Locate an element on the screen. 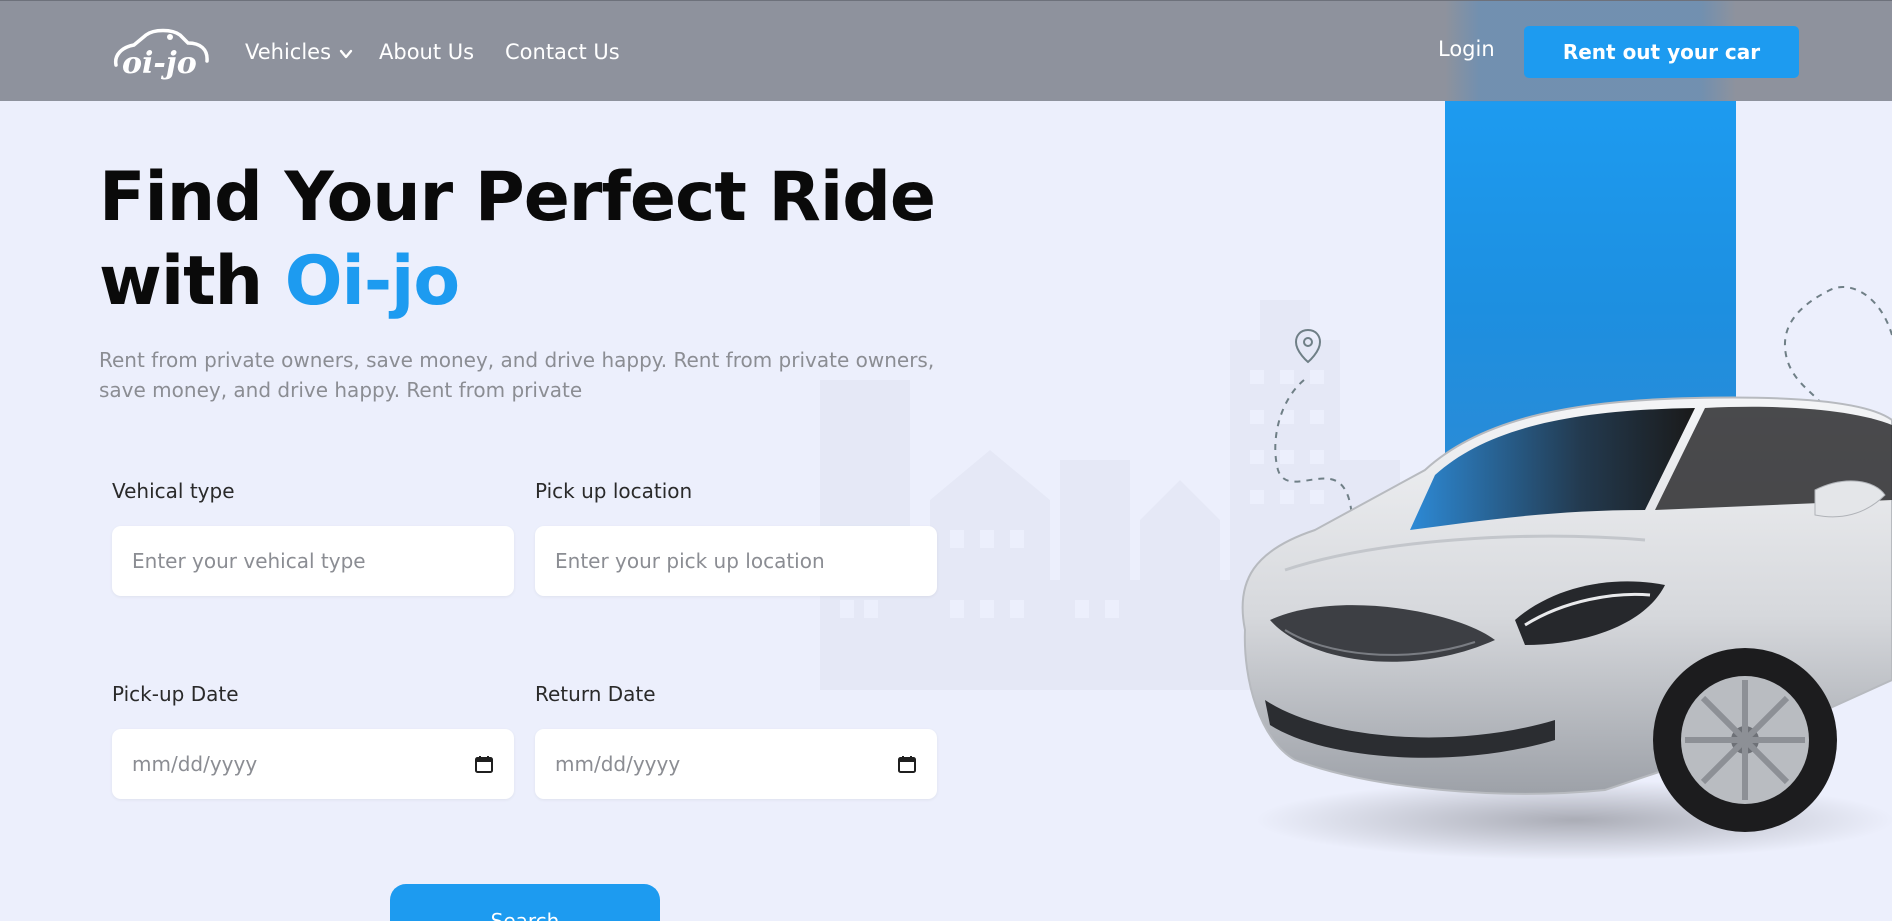 Image resolution: width=1892 pixels, height=921 pixels. pickup-location-label: Pick up location is located at coordinates (614, 491).